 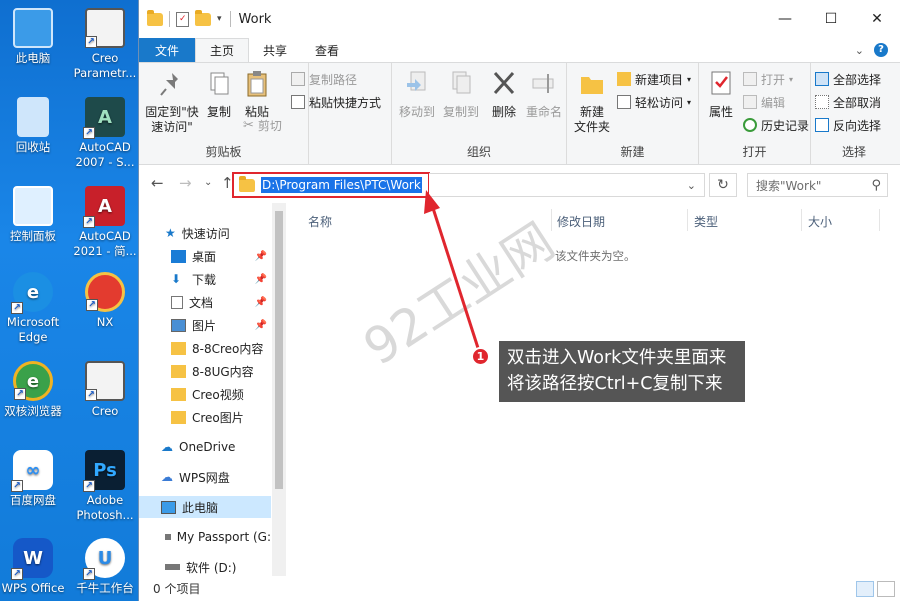 What do you see at coordinates (865, 589) in the screenshot?
I see `details-view-icon` at bounding box center [865, 589].